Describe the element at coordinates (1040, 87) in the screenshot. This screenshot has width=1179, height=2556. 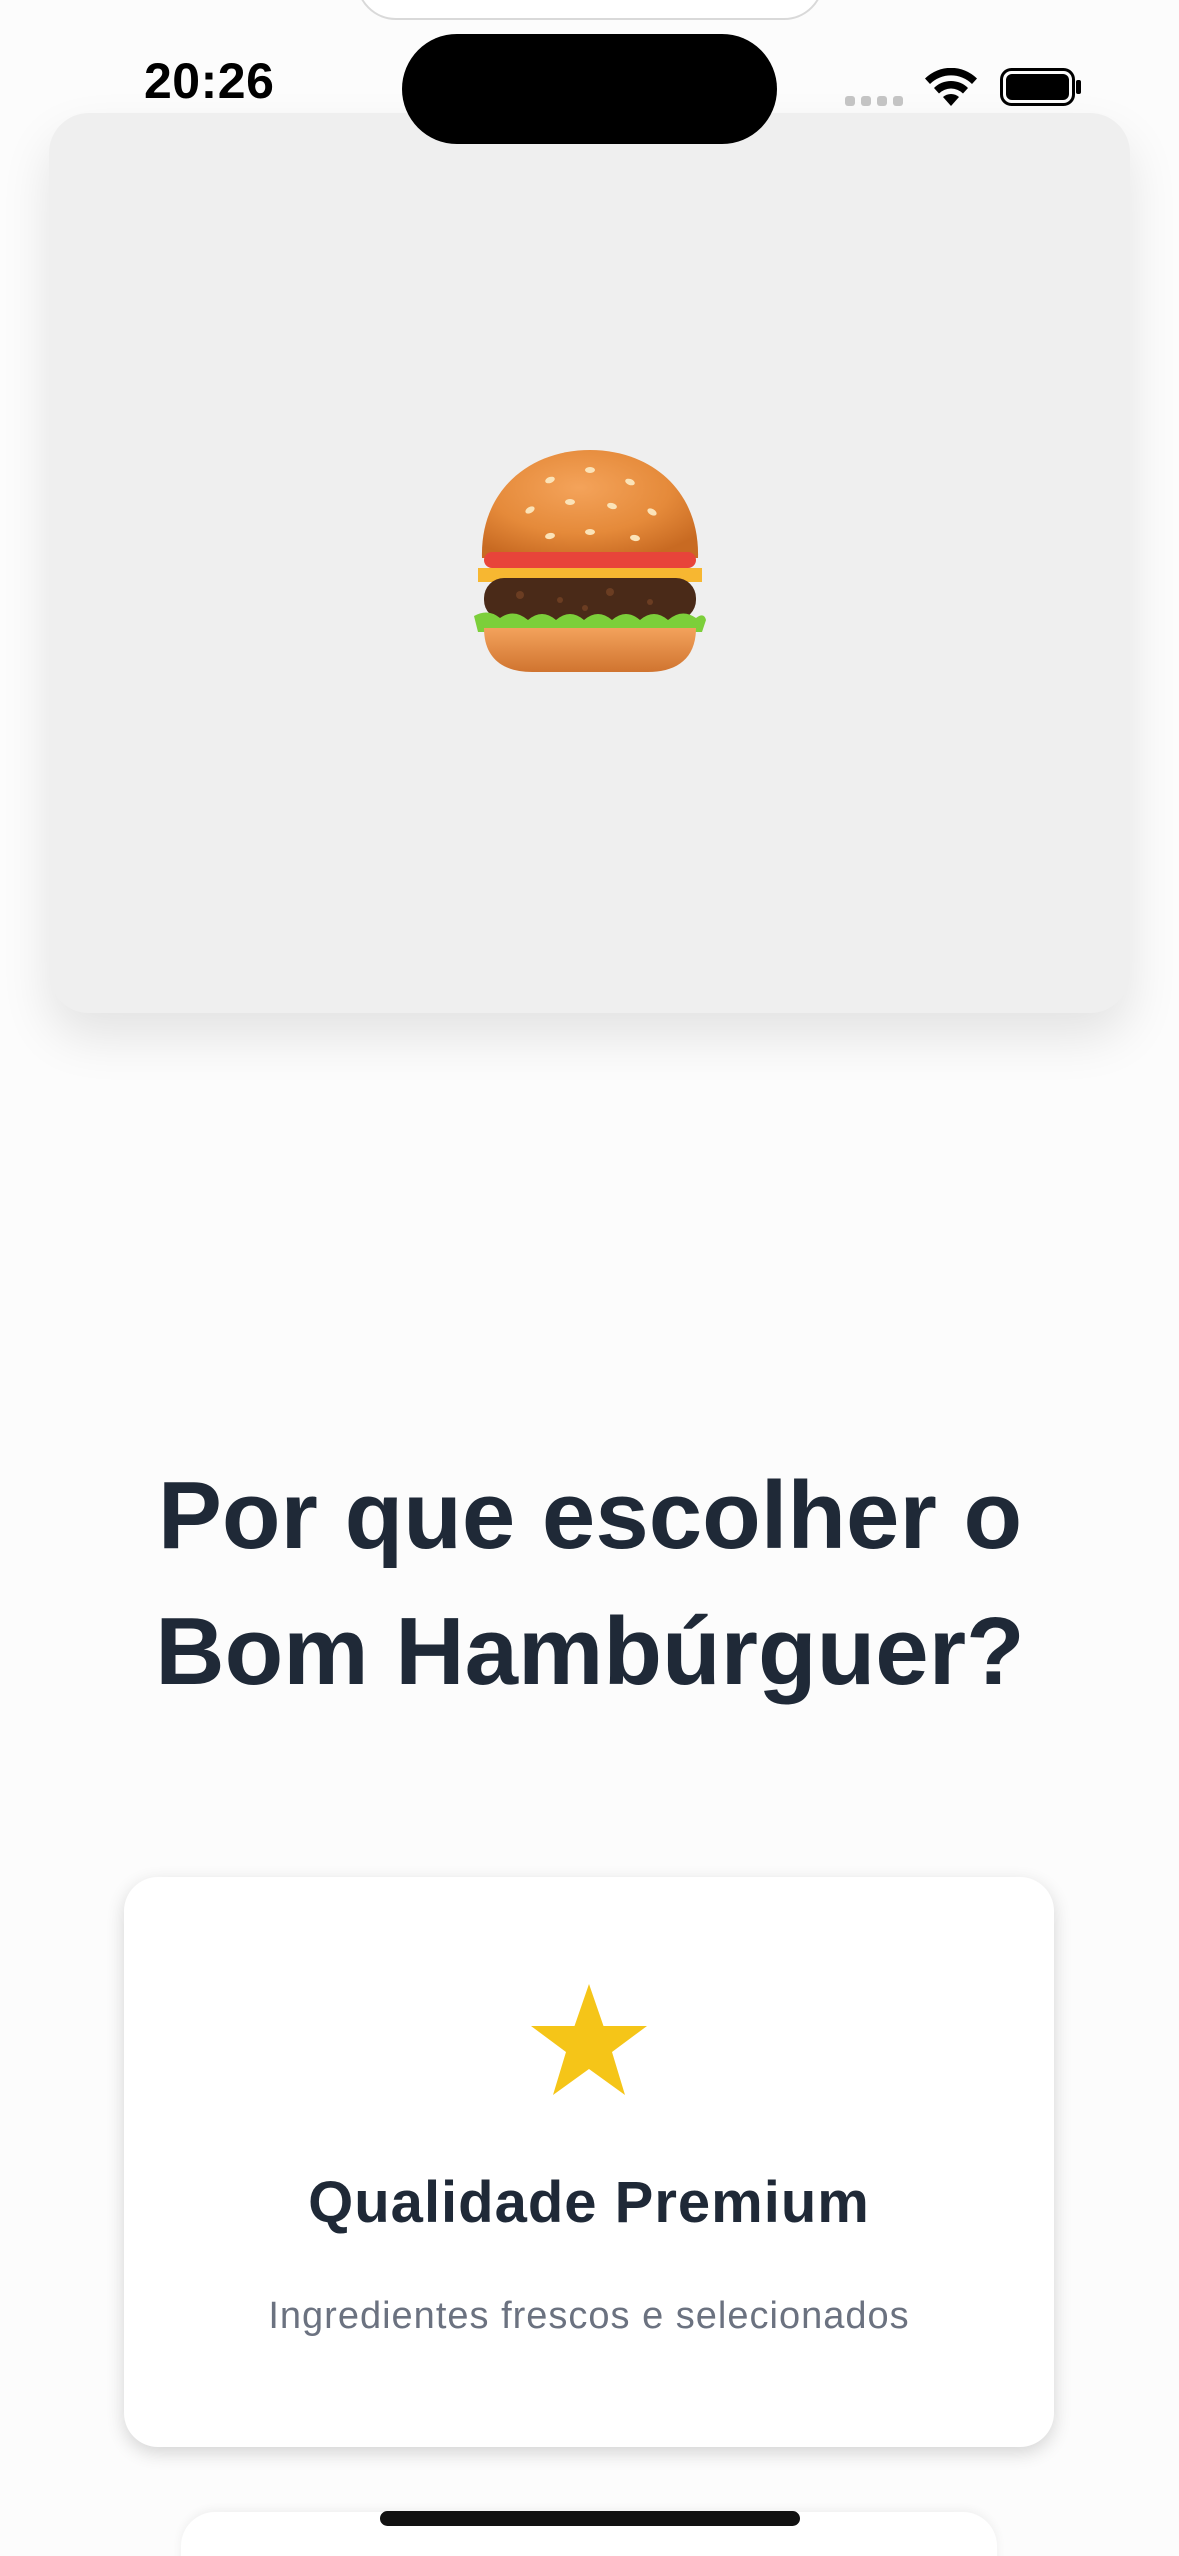
I see `battery-icon` at that location.